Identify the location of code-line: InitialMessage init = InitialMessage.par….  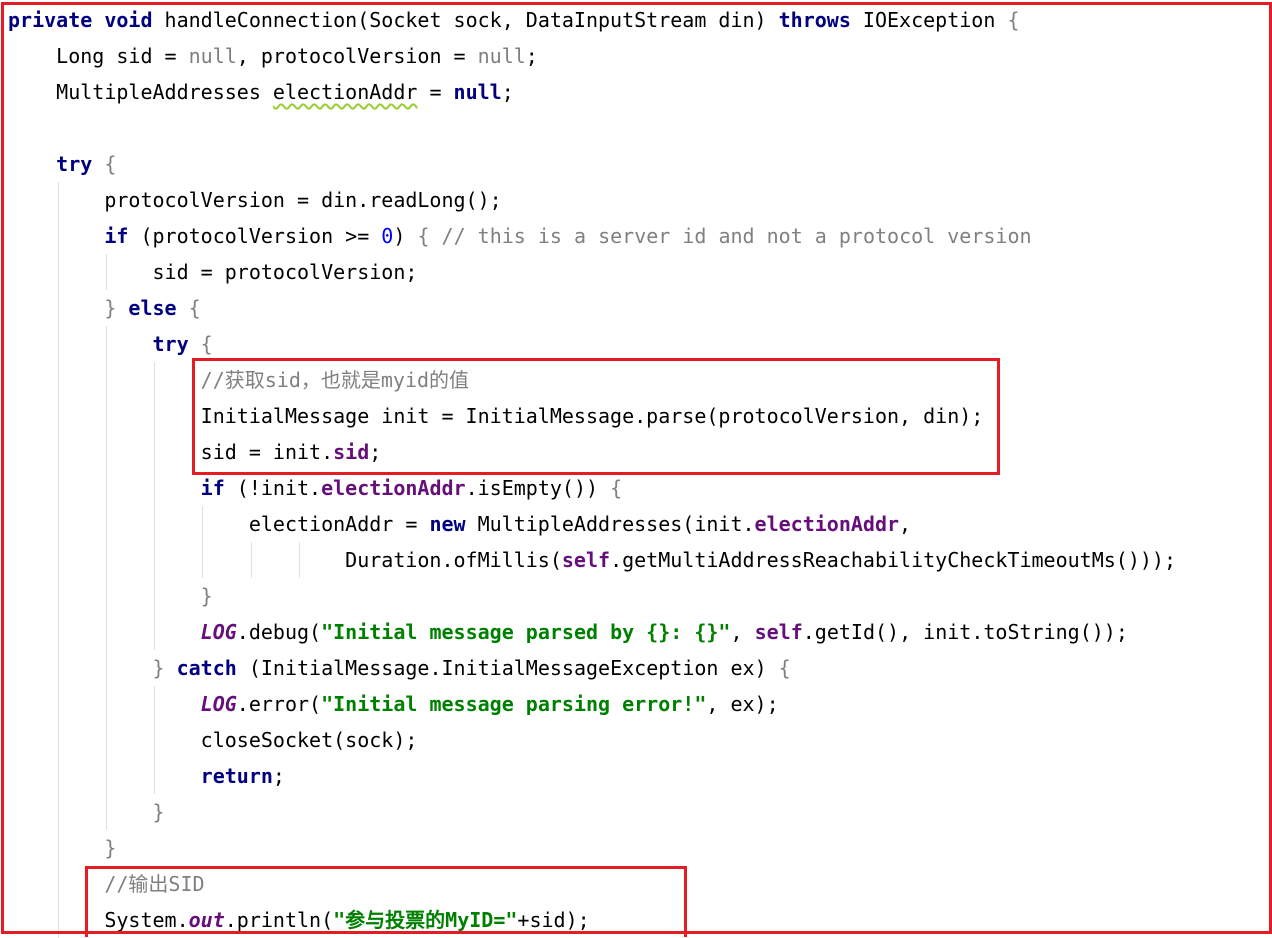
(592, 416).